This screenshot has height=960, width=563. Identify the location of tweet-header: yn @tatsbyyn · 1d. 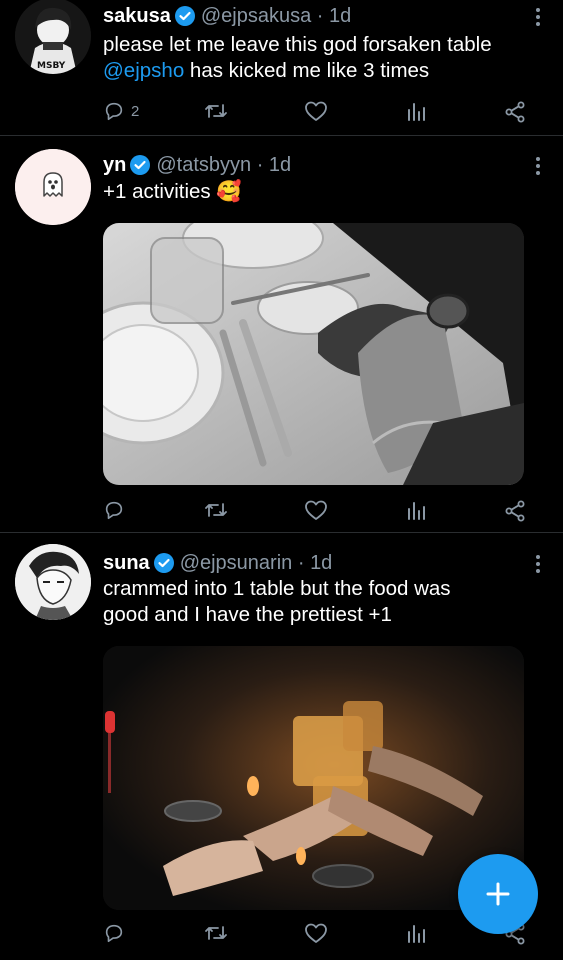
(197, 165).